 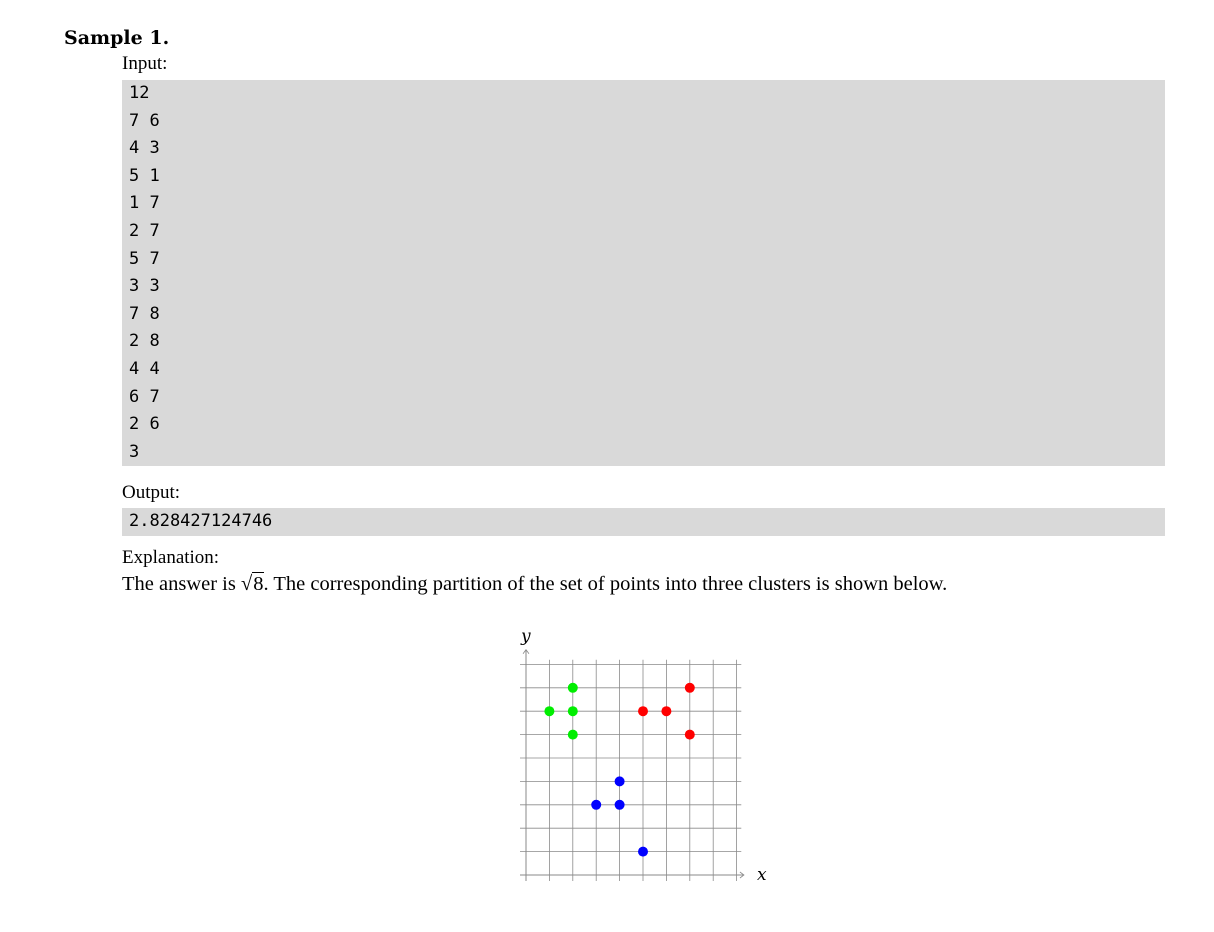 I want to click on x-axis-label: x, so click(x=762, y=875).